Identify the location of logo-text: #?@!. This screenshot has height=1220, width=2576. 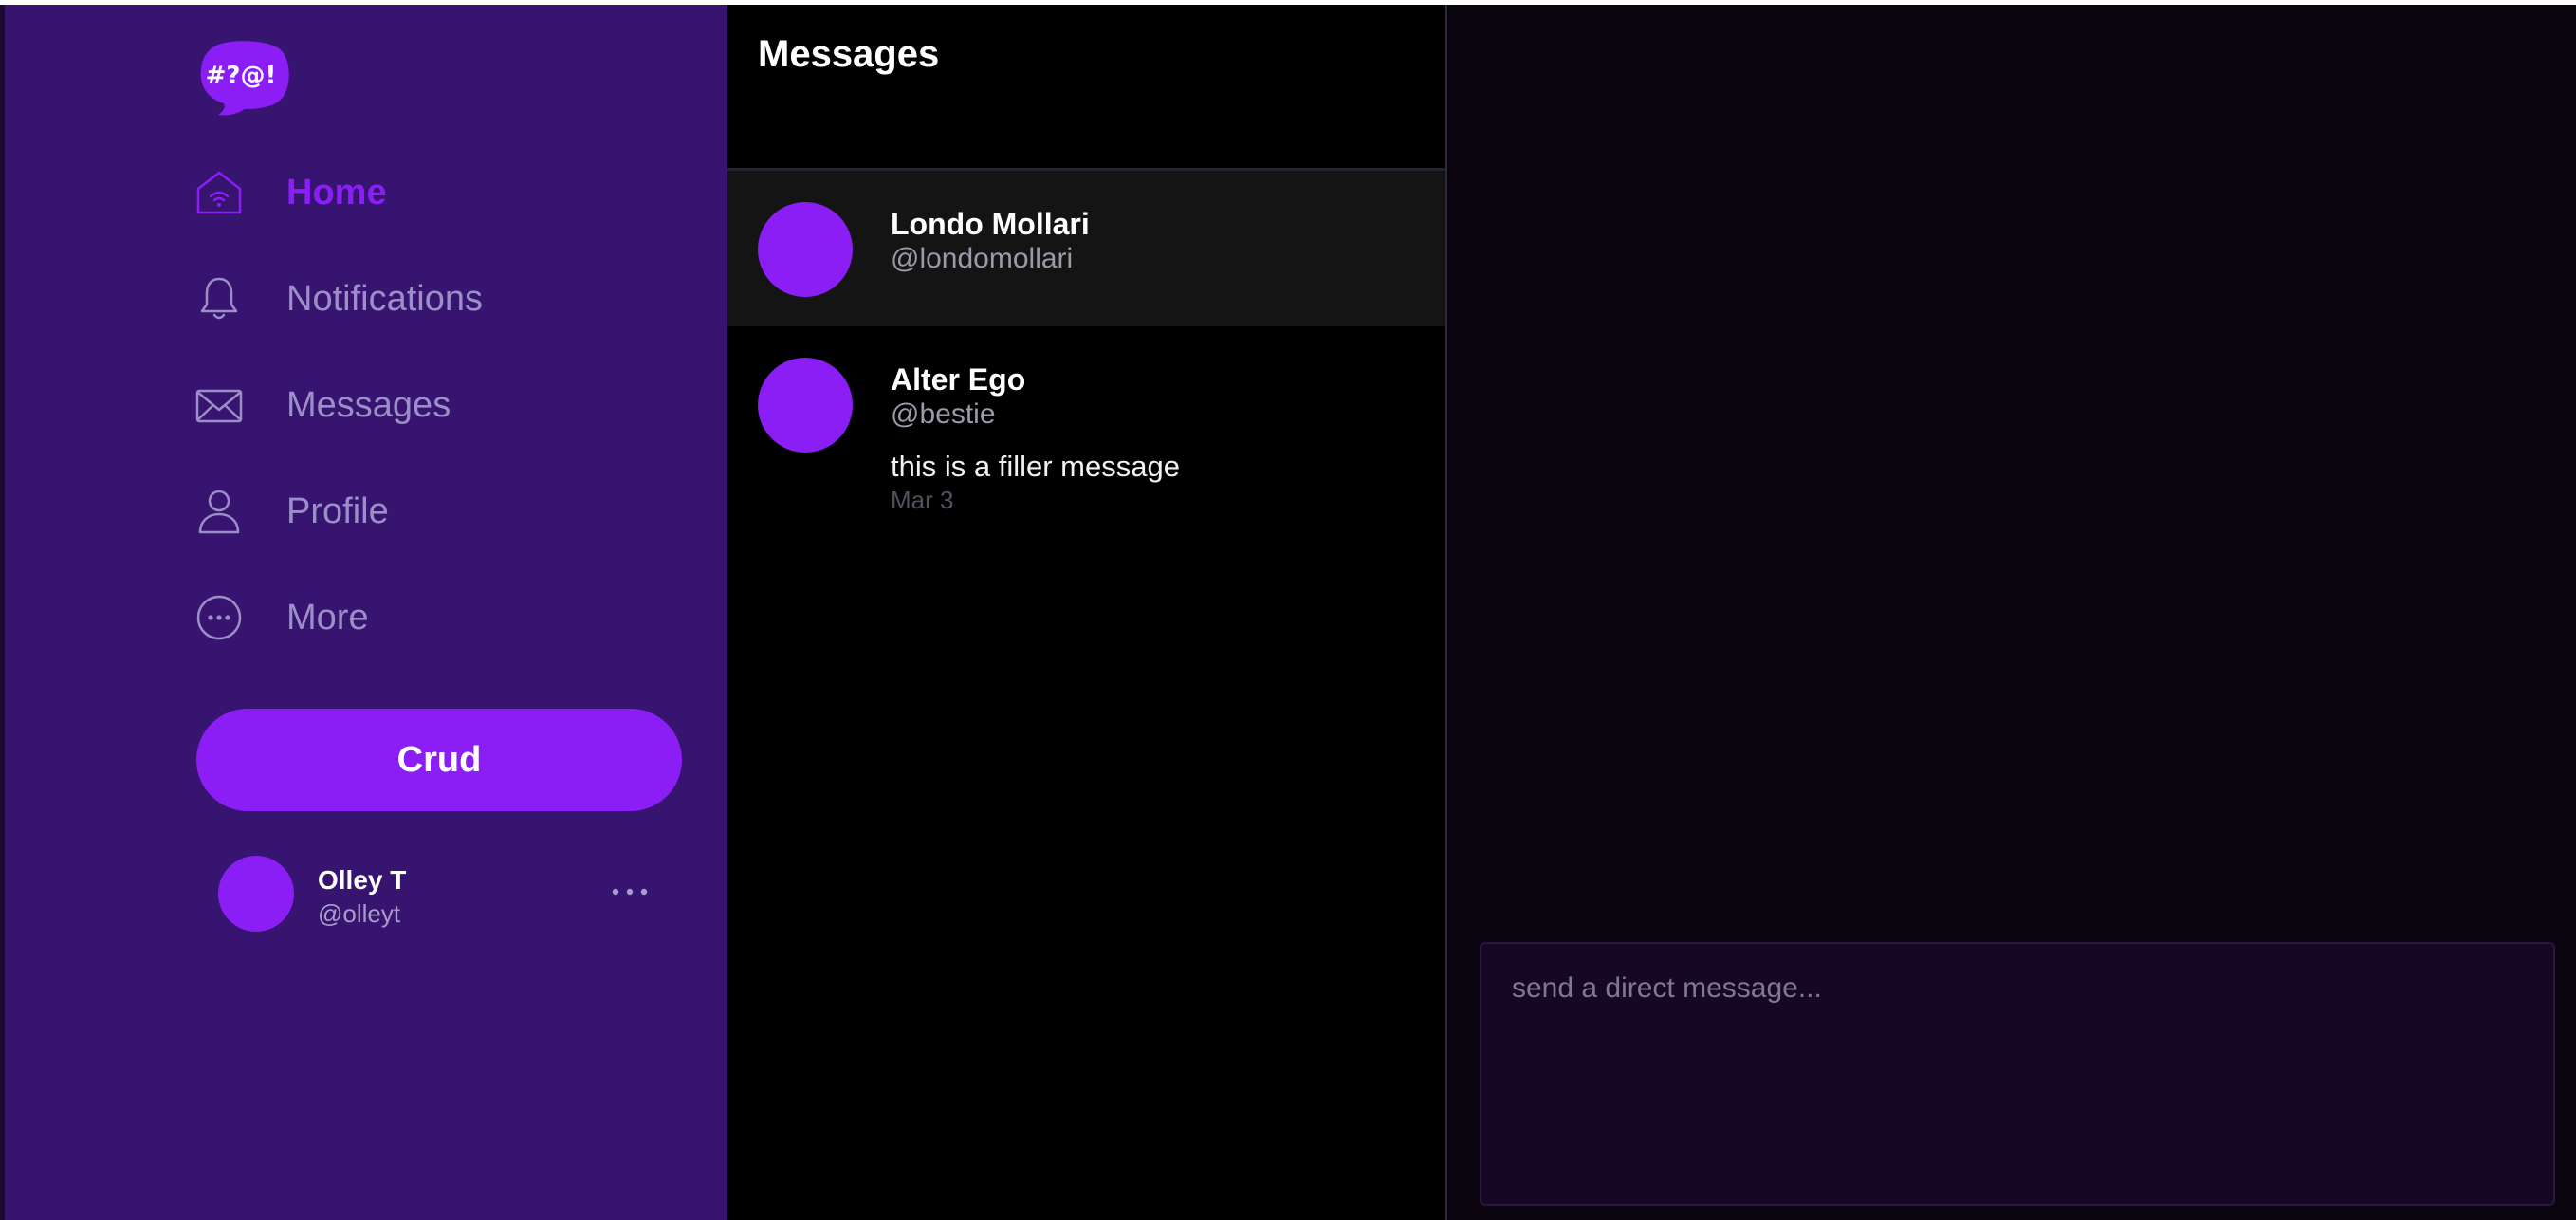
(241, 76).